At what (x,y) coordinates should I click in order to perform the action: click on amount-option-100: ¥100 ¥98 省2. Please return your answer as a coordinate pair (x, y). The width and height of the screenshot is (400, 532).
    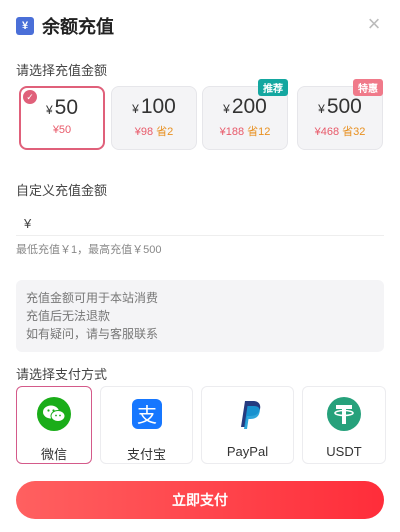
    Looking at the image, I should click on (154, 118).